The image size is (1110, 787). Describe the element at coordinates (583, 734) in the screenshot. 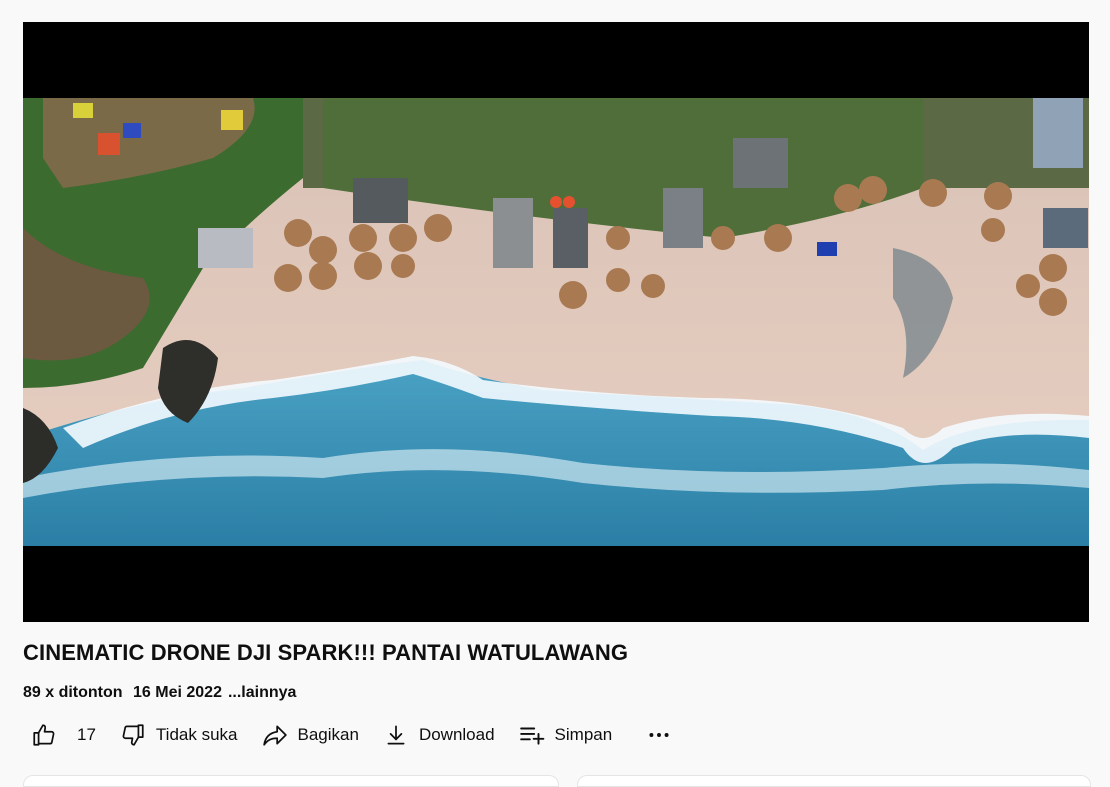

I see `save-label: Simpan` at that location.